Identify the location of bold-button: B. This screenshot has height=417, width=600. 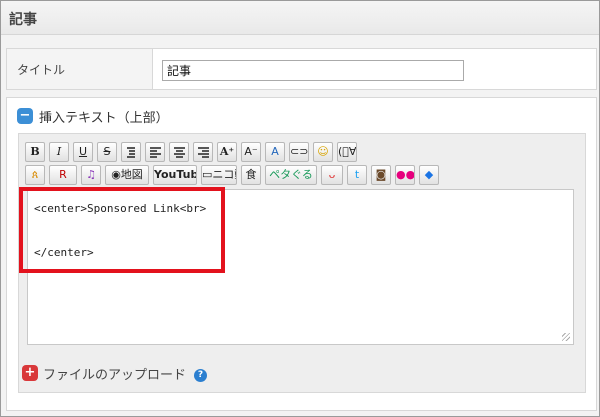
(35, 152).